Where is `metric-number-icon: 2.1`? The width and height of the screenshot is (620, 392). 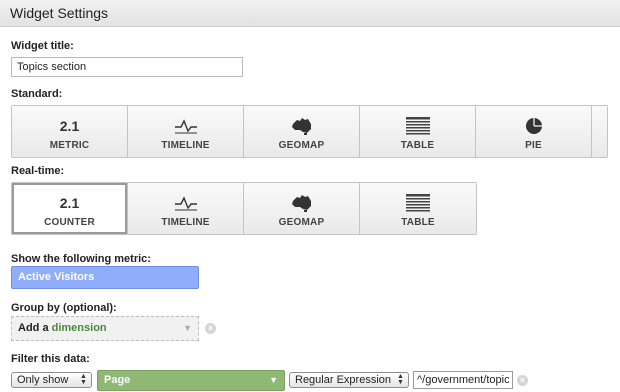 metric-number-icon: 2.1 is located at coordinates (69, 126).